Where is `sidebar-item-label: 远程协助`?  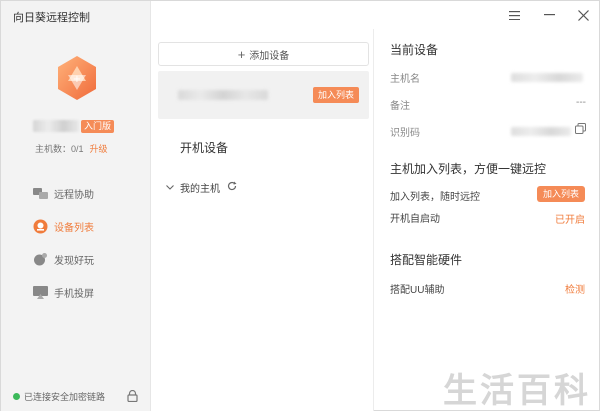 sidebar-item-label: 远程协助 is located at coordinates (74, 195).